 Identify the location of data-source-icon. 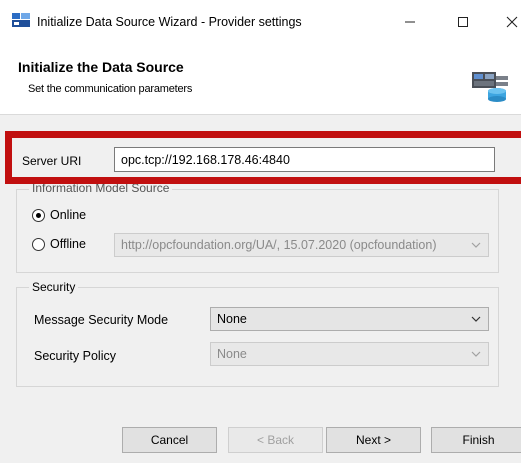
(490, 87).